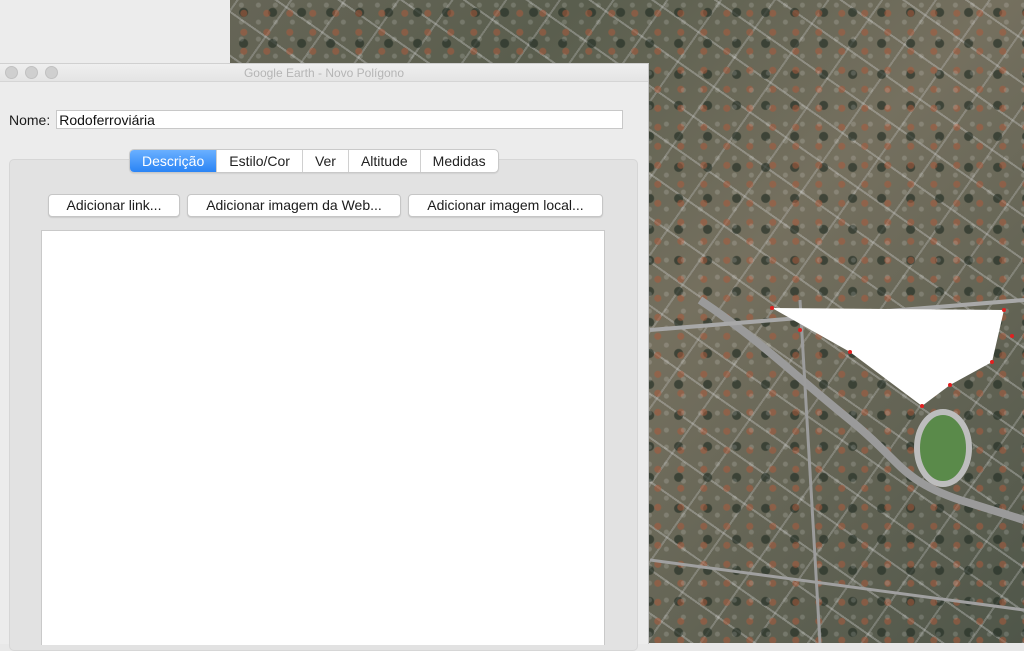 The height and width of the screenshot is (651, 1024). Describe the element at coordinates (943, 448) in the screenshot. I see `stadium` at that location.